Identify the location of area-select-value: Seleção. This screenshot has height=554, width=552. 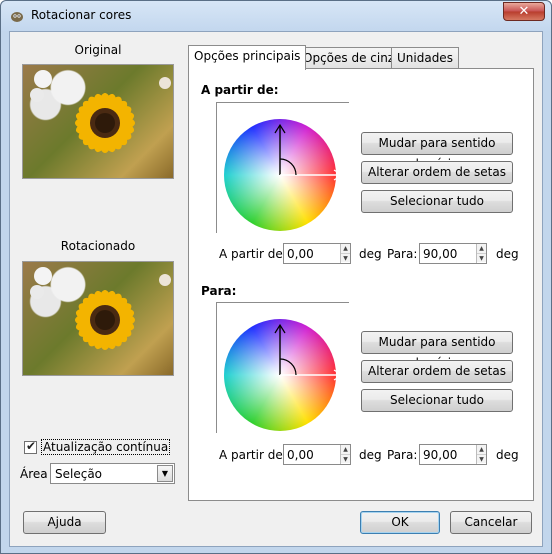
(79, 474).